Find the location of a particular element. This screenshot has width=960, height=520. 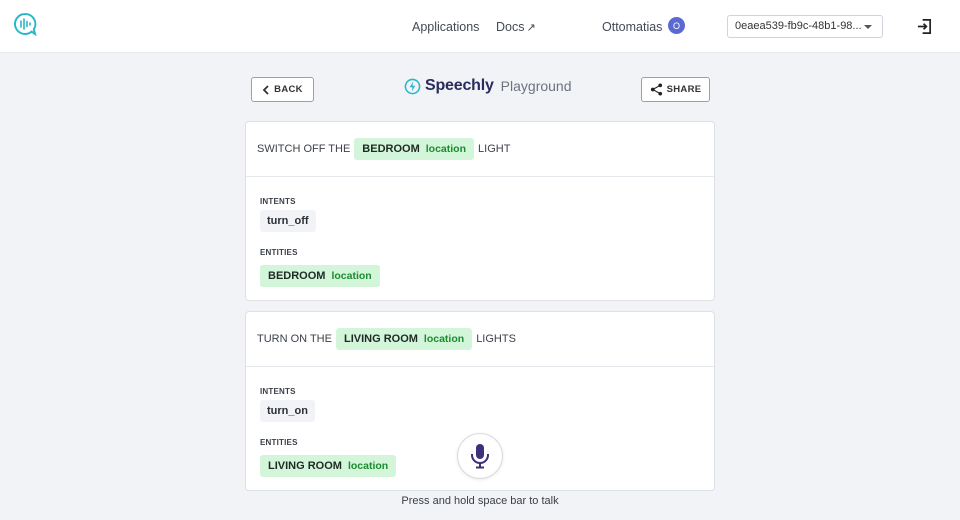

caret-down-icon is located at coordinates (868, 27).